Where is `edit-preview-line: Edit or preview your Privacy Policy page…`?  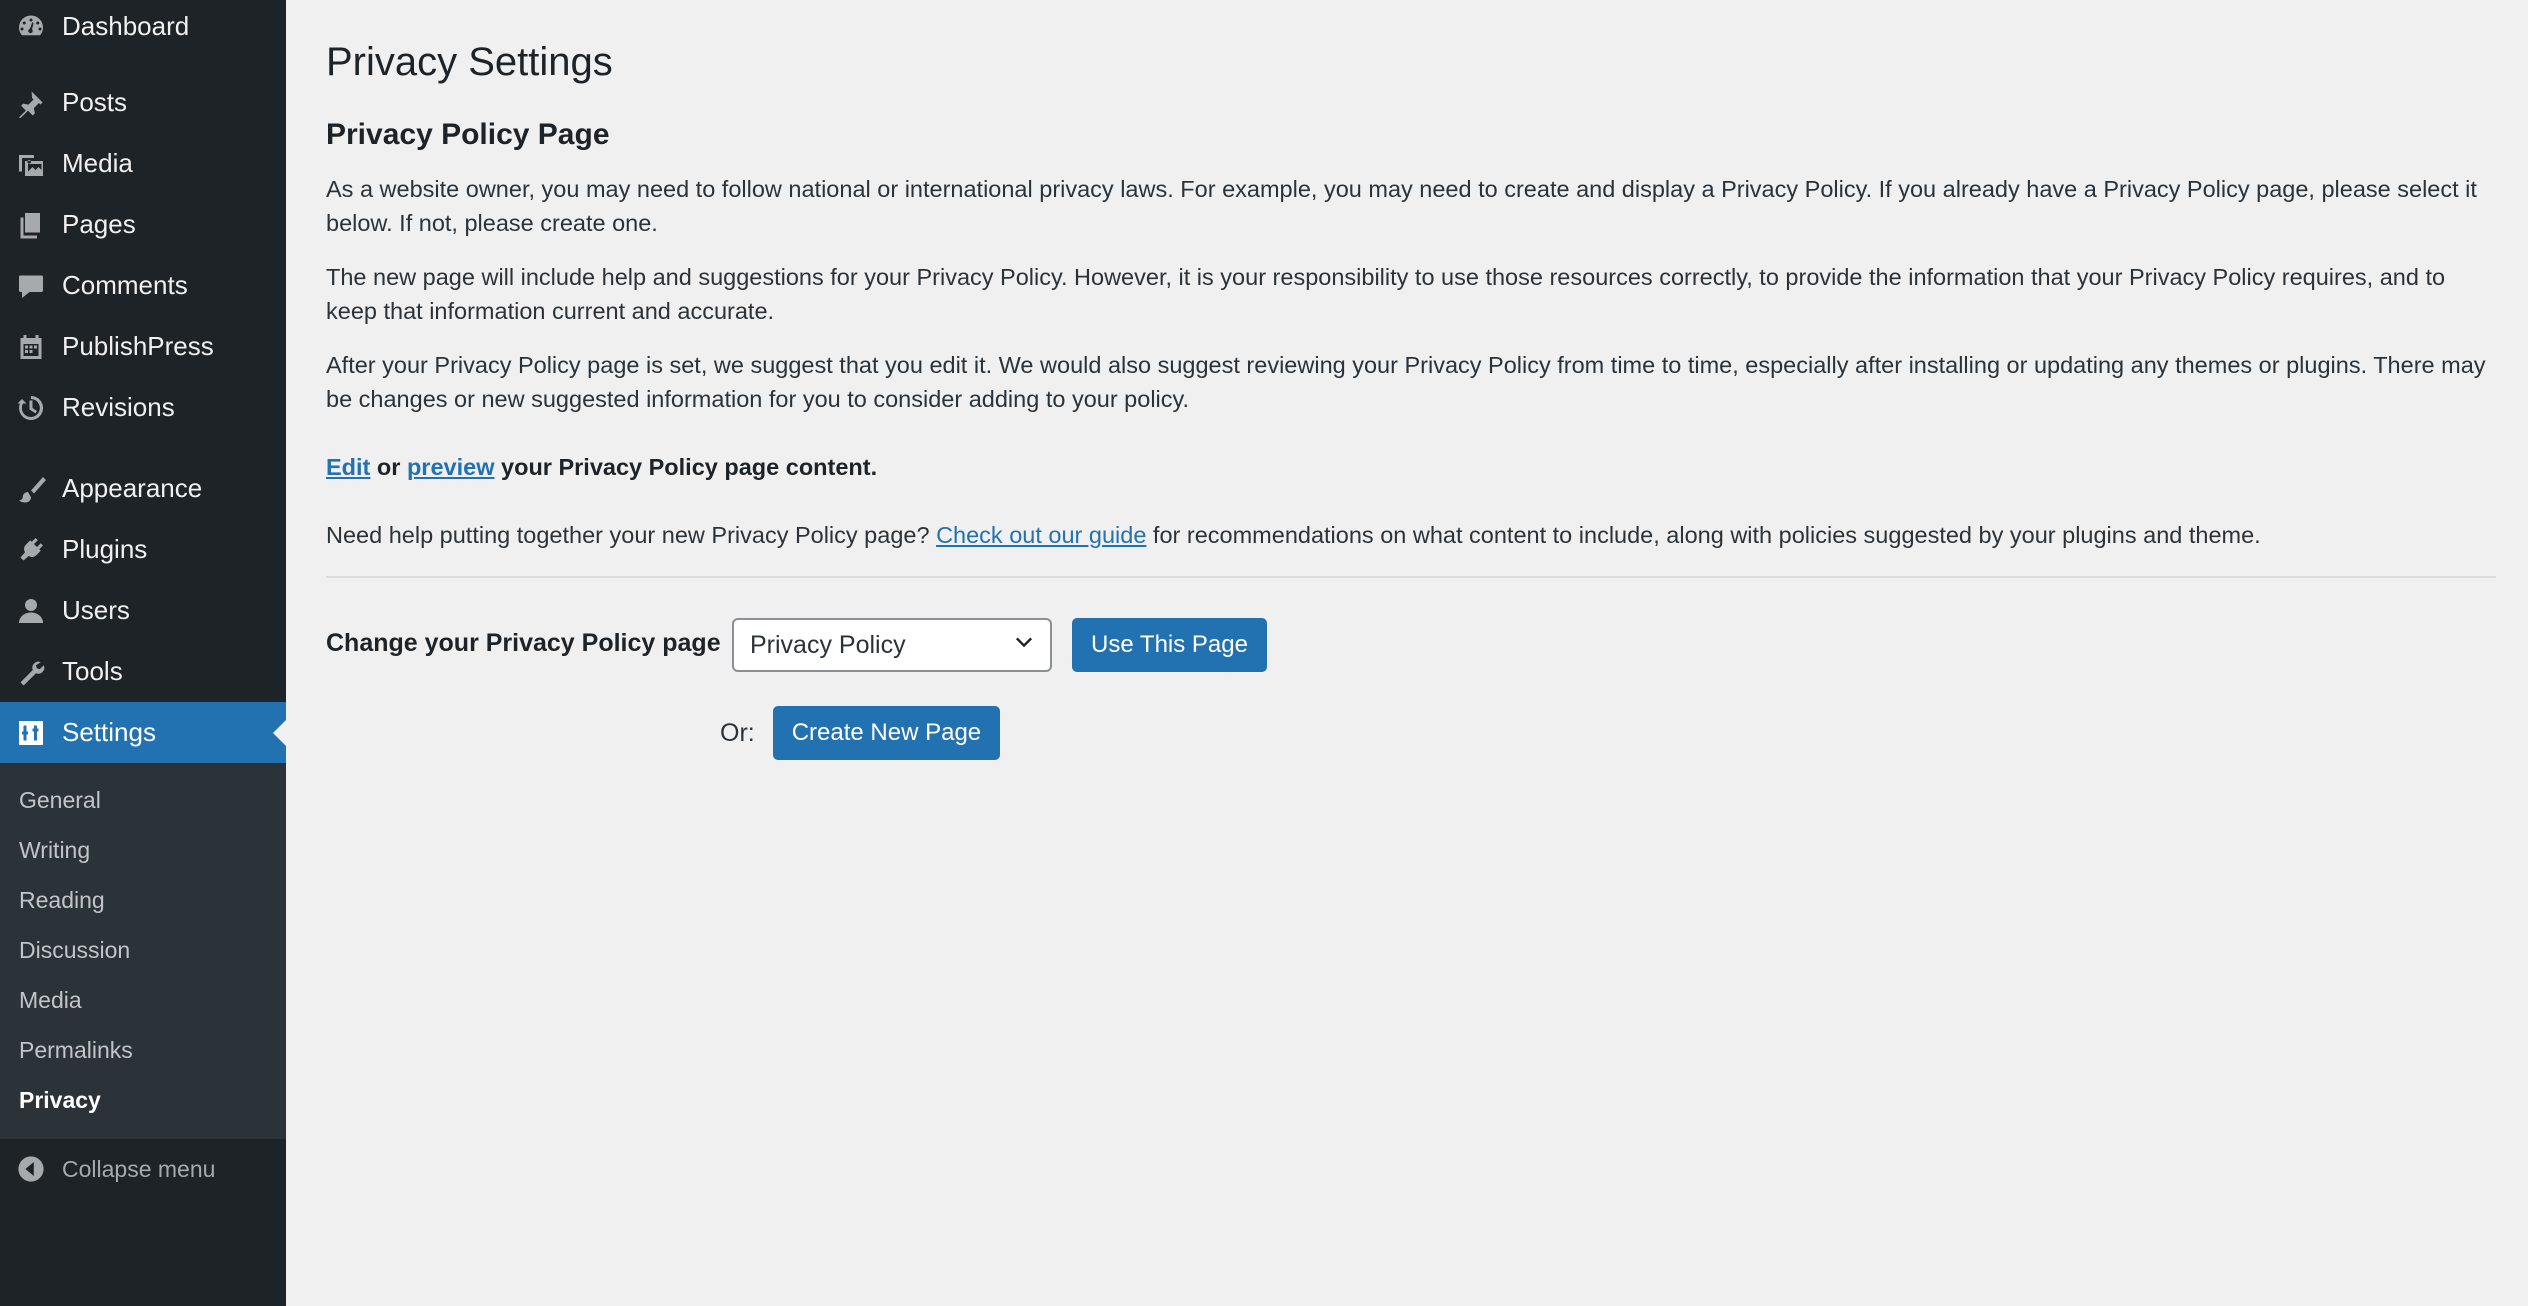 edit-preview-line: Edit or preview your Privacy Policy page… is located at coordinates (1411, 467).